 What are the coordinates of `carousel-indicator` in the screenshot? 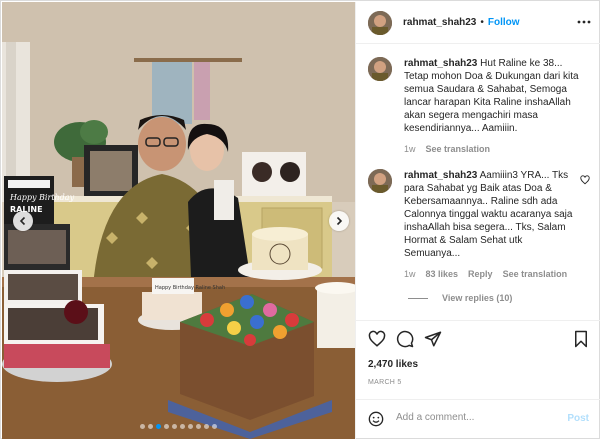 It's located at (178, 426).